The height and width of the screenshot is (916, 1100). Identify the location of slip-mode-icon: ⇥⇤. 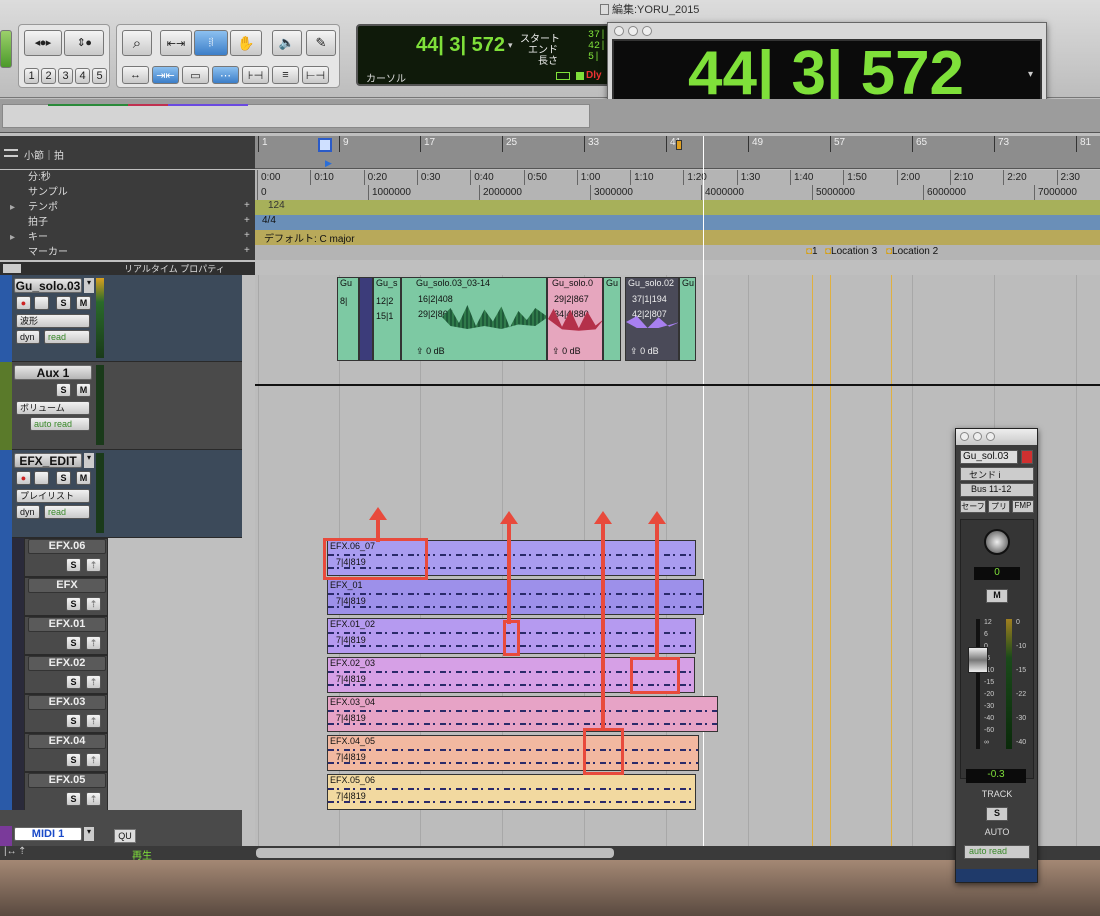
(165, 75).